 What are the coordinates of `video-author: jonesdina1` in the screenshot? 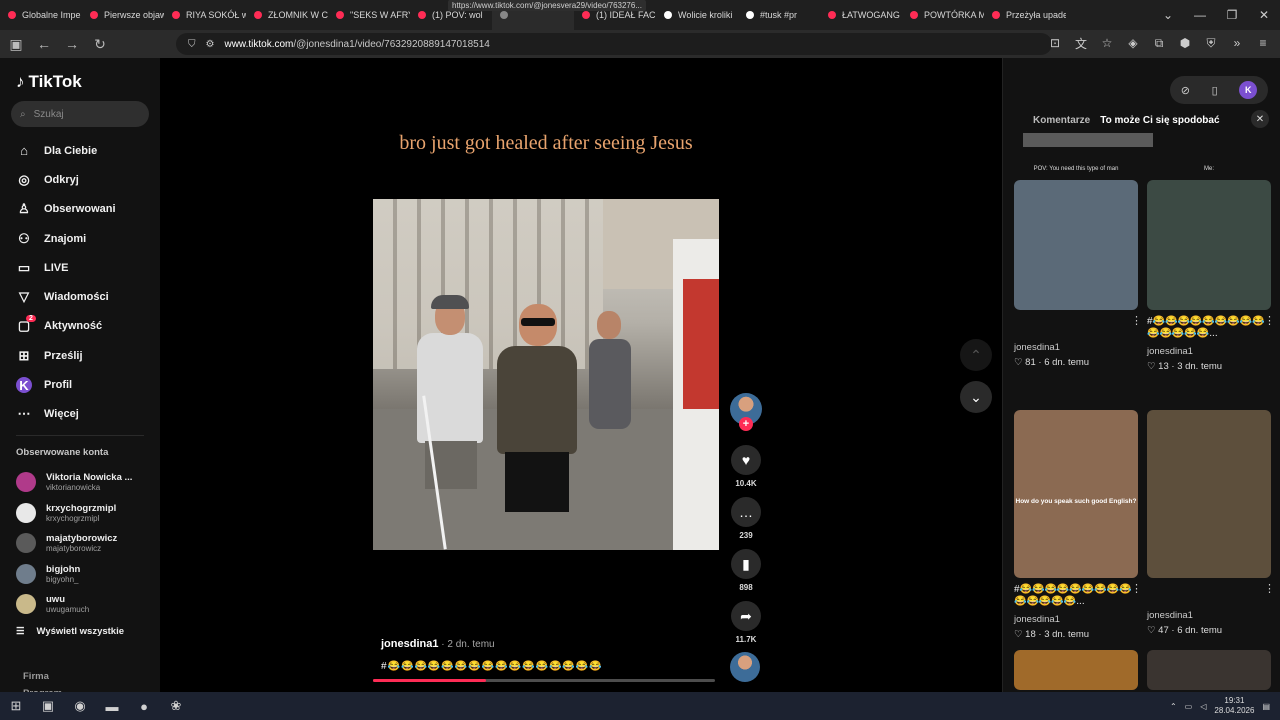 It's located at (409, 644).